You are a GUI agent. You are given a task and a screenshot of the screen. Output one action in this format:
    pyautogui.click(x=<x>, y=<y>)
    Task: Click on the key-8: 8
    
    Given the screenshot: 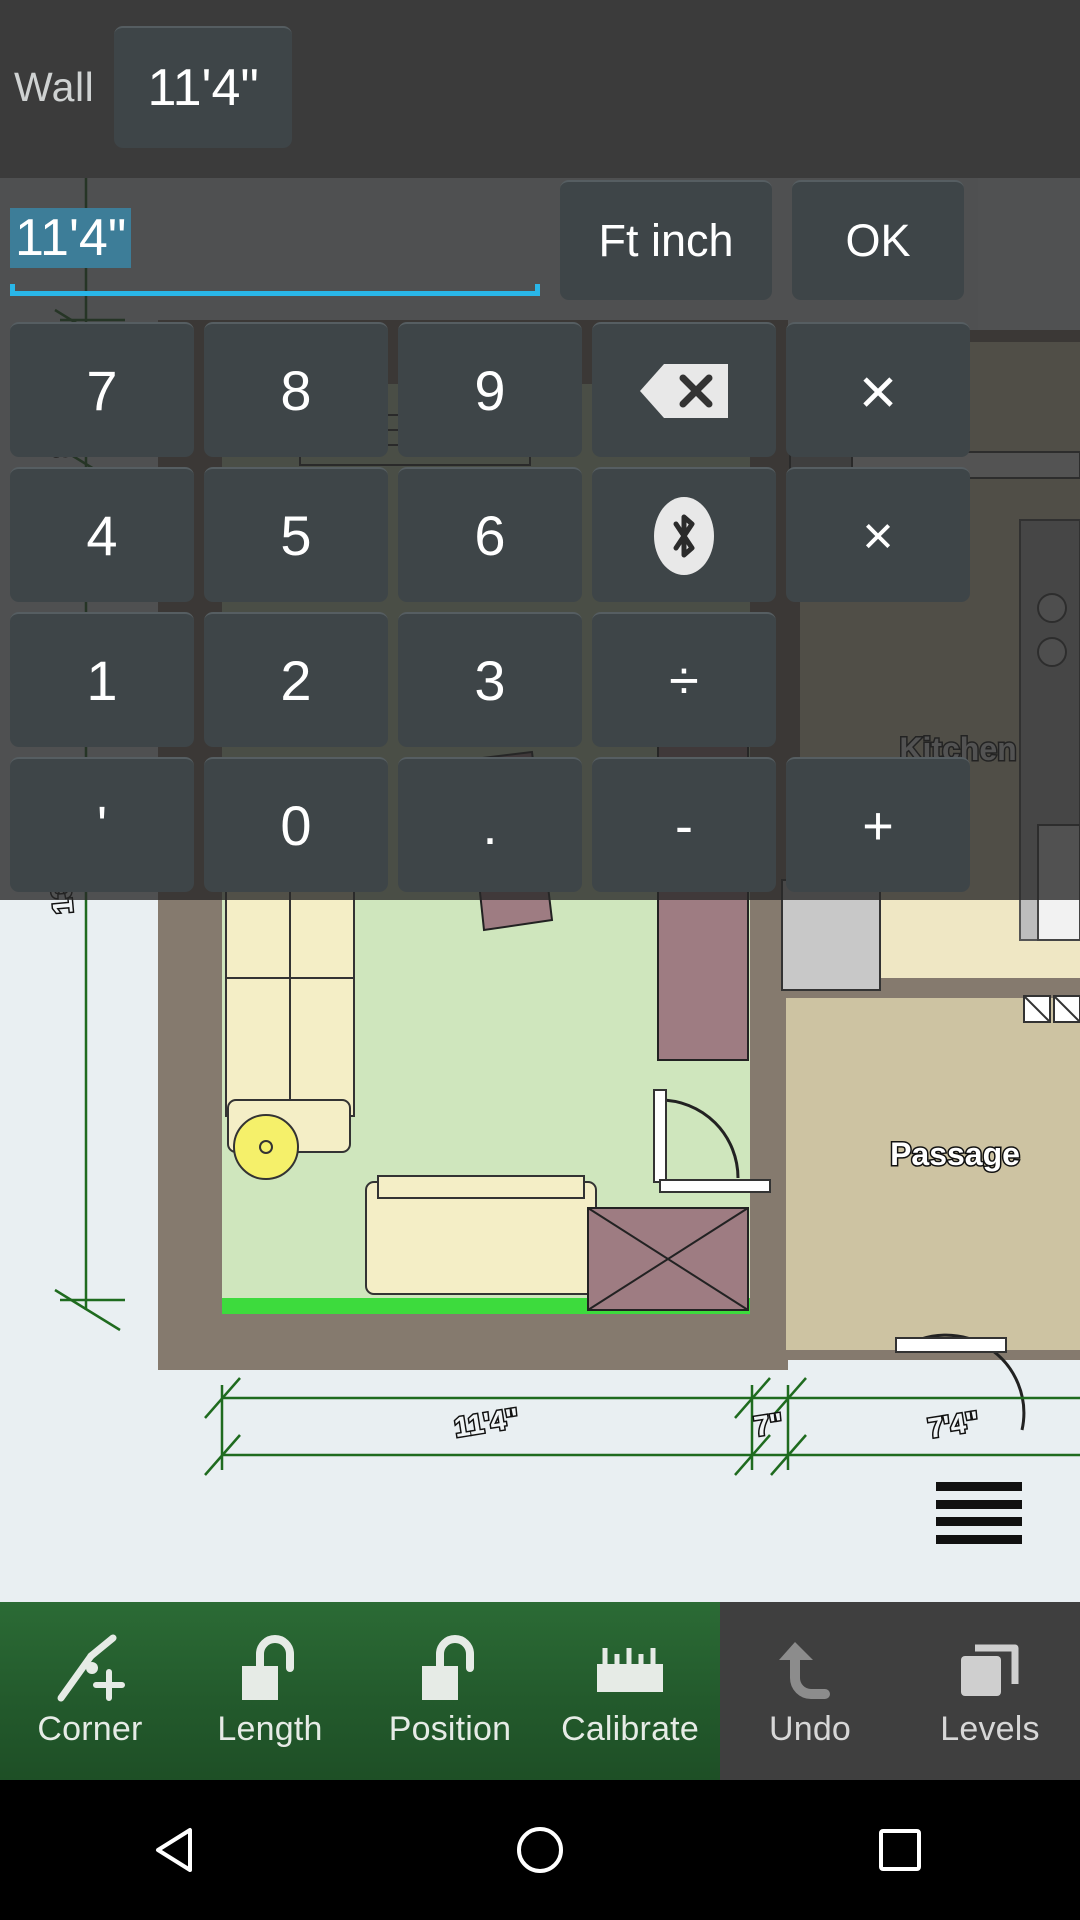 What is the action you would take?
    pyautogui.click(x=296, y=389)
    